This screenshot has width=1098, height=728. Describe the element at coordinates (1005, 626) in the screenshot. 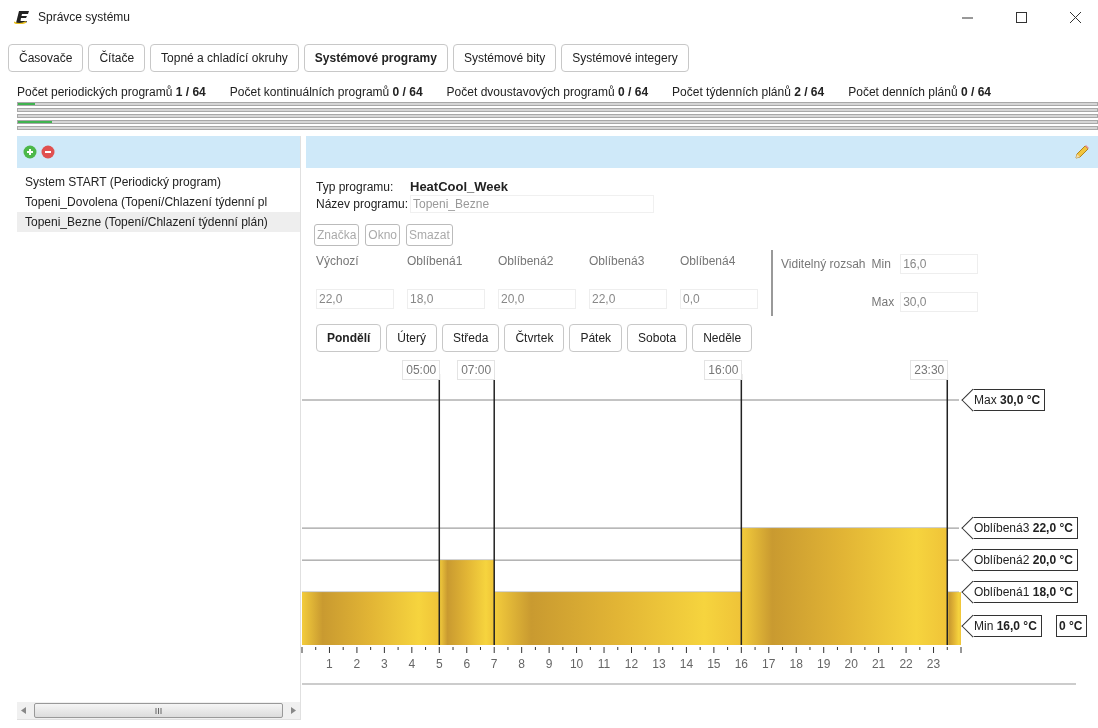

I see `y-tick-label: Min 16,0 °C` at that location.